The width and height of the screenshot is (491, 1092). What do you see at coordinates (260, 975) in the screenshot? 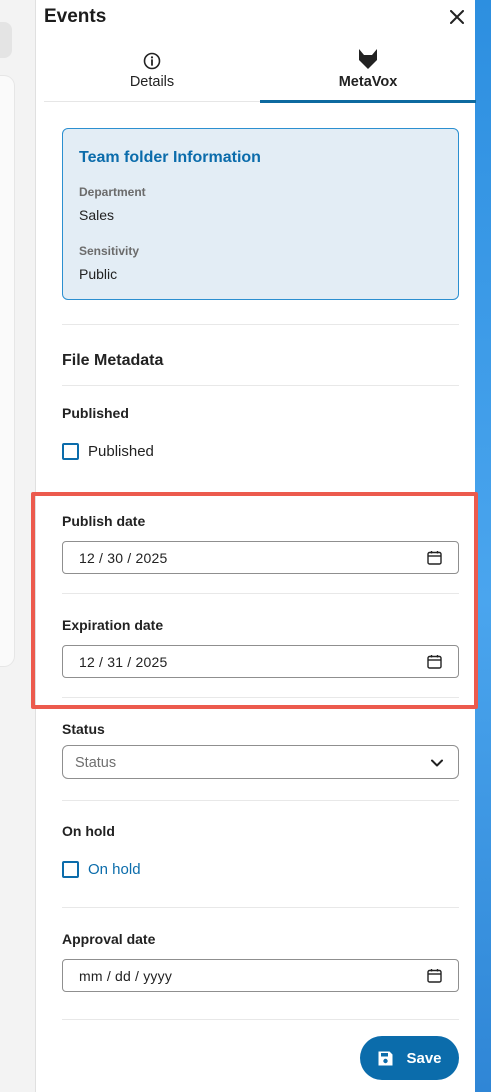
I see `approval-date-input: mm / dd / yyyy` at bounding box center [260, 975].